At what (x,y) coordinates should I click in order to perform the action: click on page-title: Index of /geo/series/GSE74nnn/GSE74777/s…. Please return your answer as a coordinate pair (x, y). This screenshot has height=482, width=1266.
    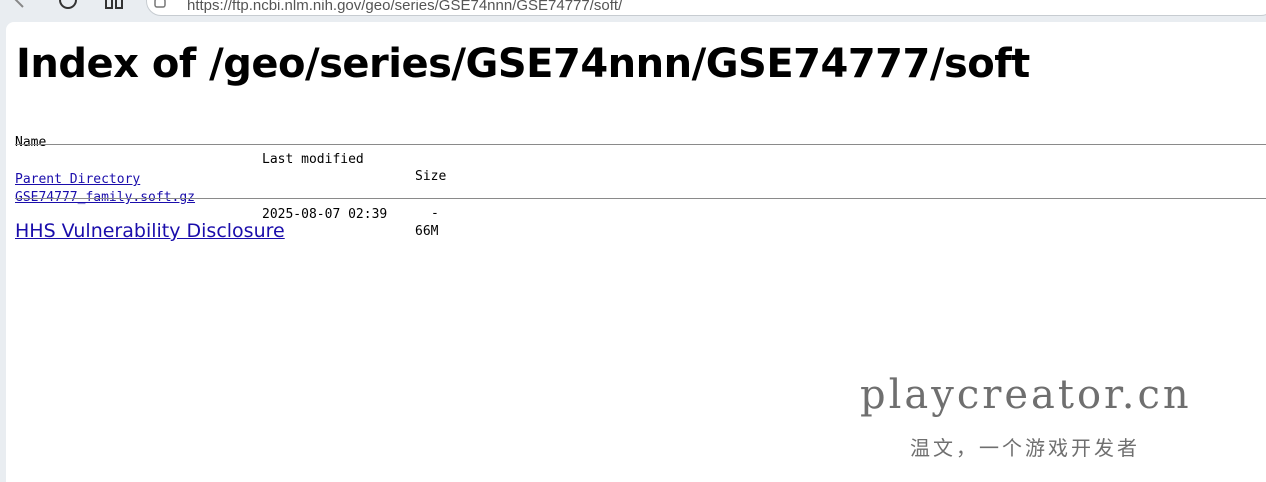
    Looking at the image, I should click on (523, 64).